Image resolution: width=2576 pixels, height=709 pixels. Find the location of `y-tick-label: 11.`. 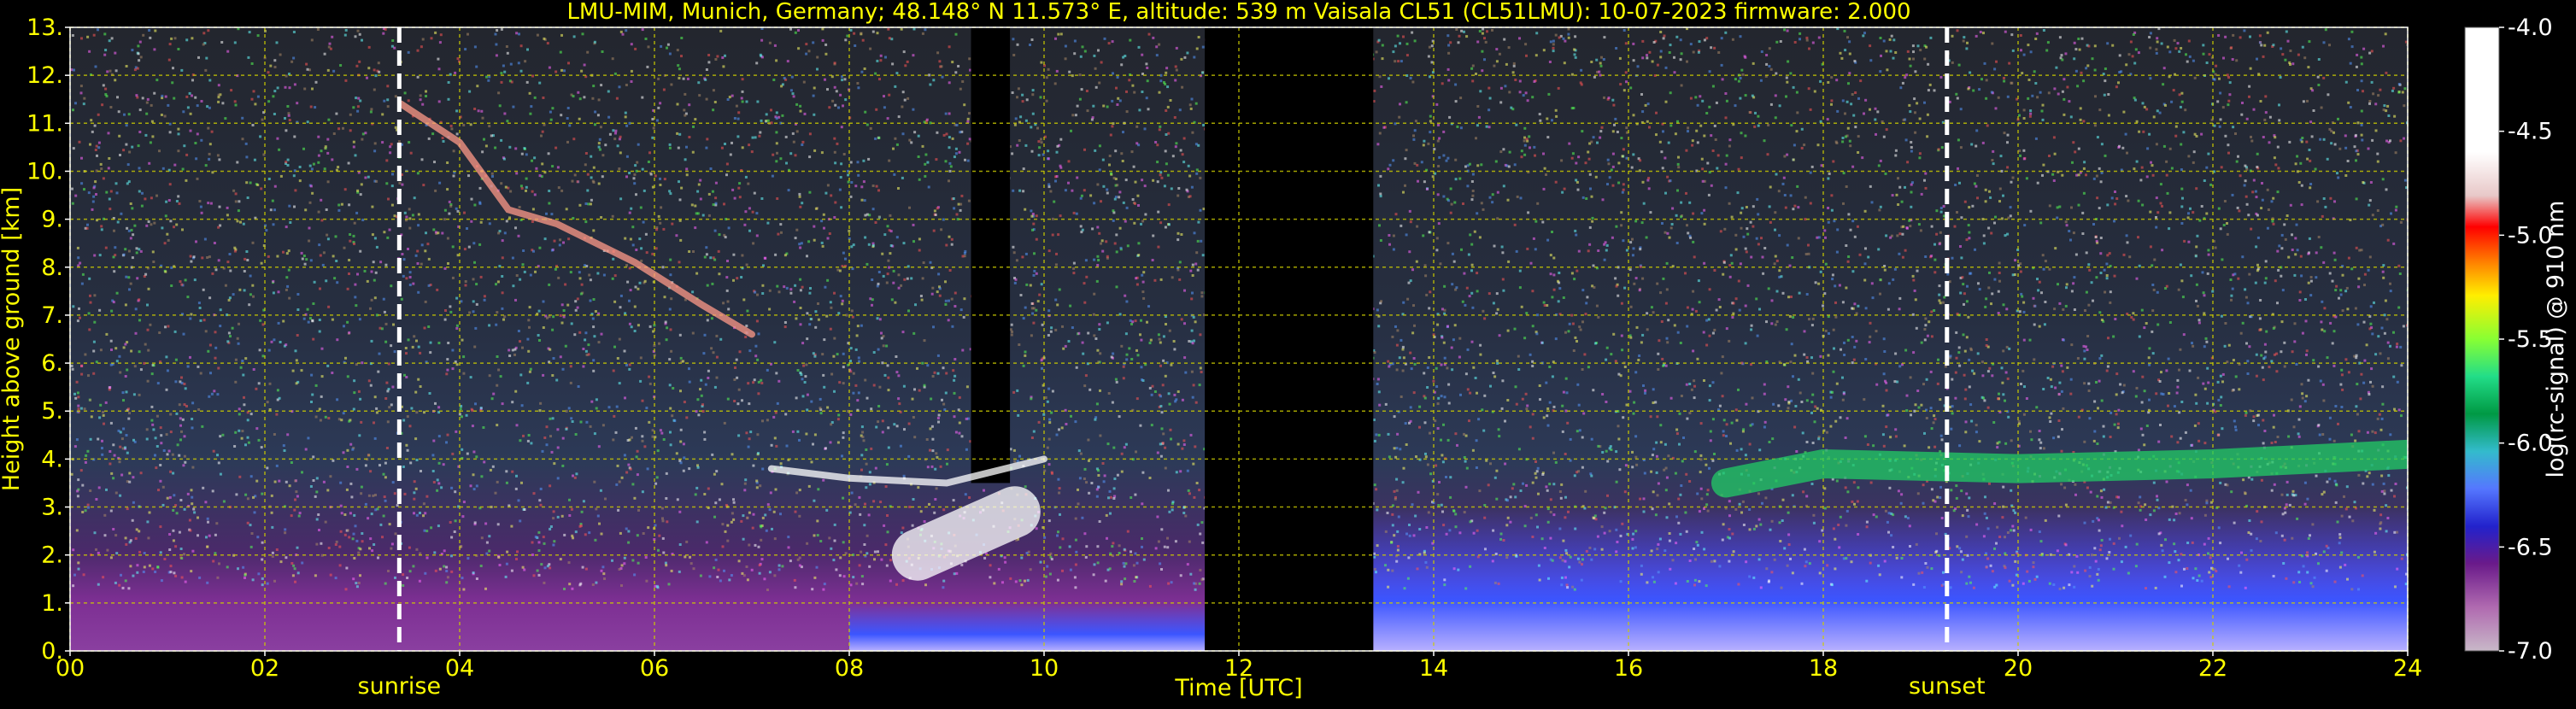

y-tick-label: 11. is located at coordinates (44, 123).